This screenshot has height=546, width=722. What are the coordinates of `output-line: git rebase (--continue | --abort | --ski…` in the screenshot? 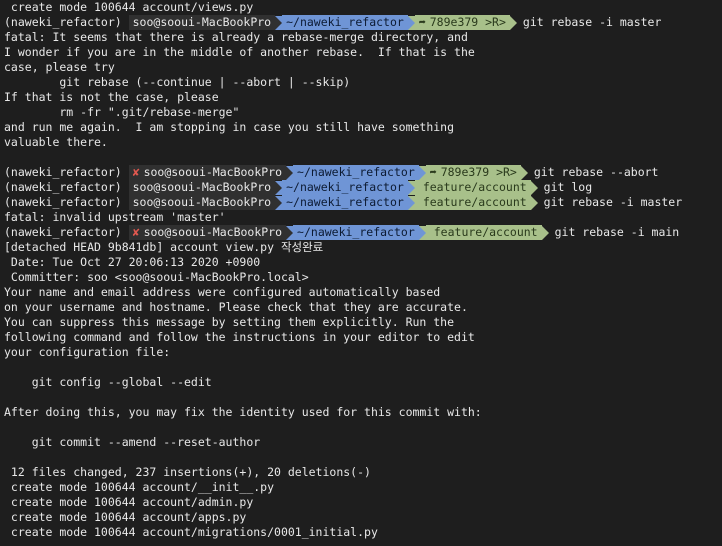 It's located at (177, 82).